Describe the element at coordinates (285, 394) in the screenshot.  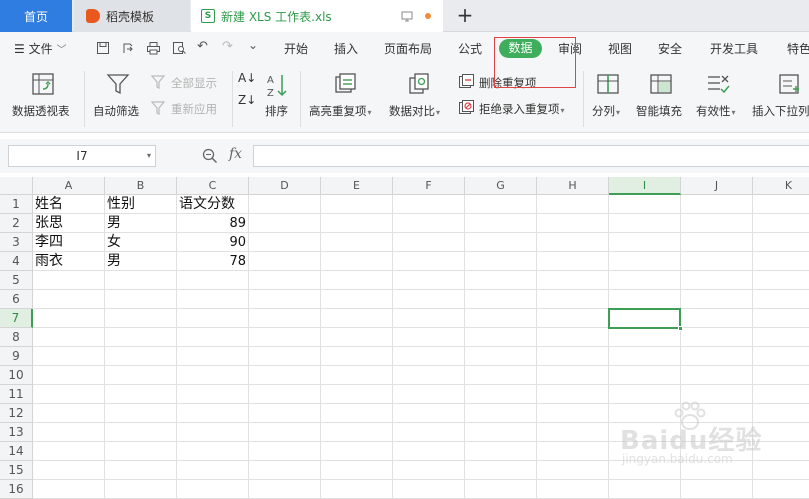
I see `cell-d11` at that location.